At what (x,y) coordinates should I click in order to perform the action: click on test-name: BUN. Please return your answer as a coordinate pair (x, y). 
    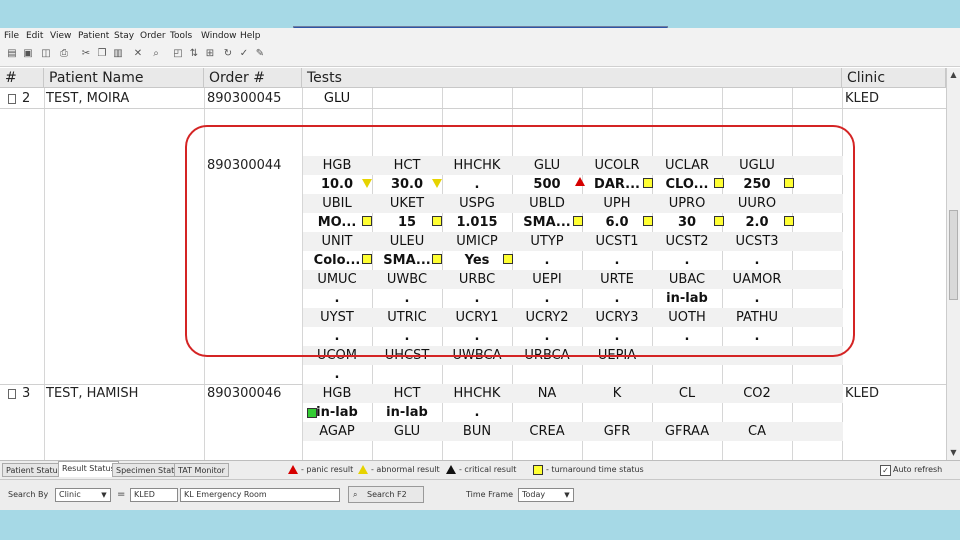
    Looking at the image, I should click on (477, 431).